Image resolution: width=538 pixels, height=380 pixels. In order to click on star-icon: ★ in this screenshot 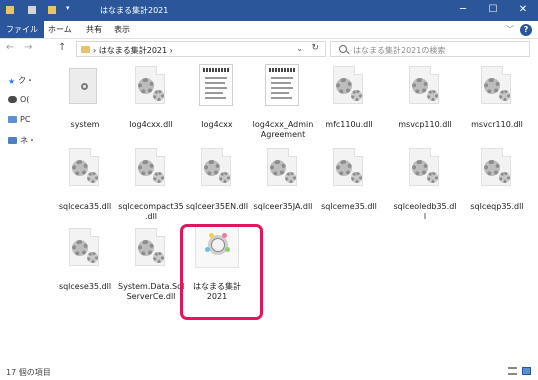, I will do `click(12, 81)`.